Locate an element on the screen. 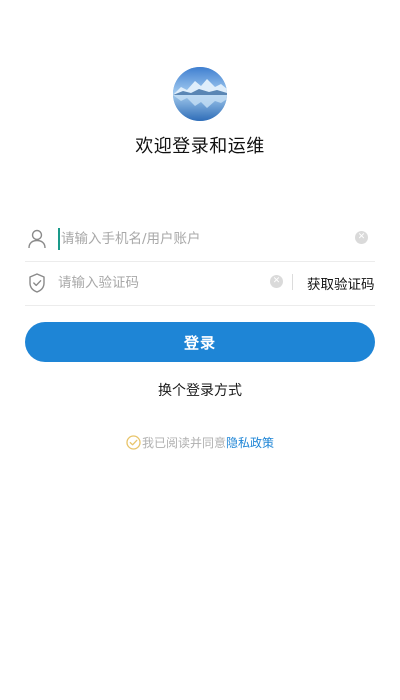  verification-code-input is located at coordinates (158, 283).